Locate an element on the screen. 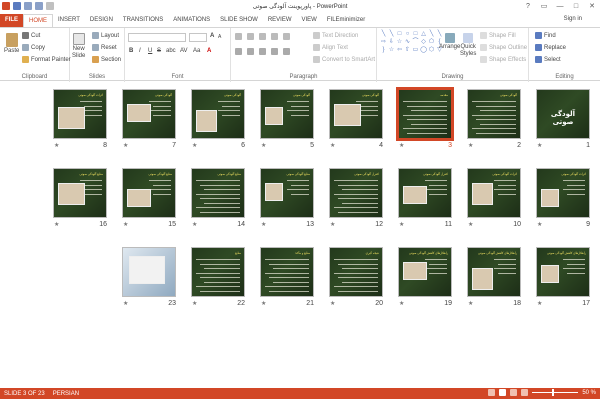  numbering-icon is located at coordinates (250, 36).